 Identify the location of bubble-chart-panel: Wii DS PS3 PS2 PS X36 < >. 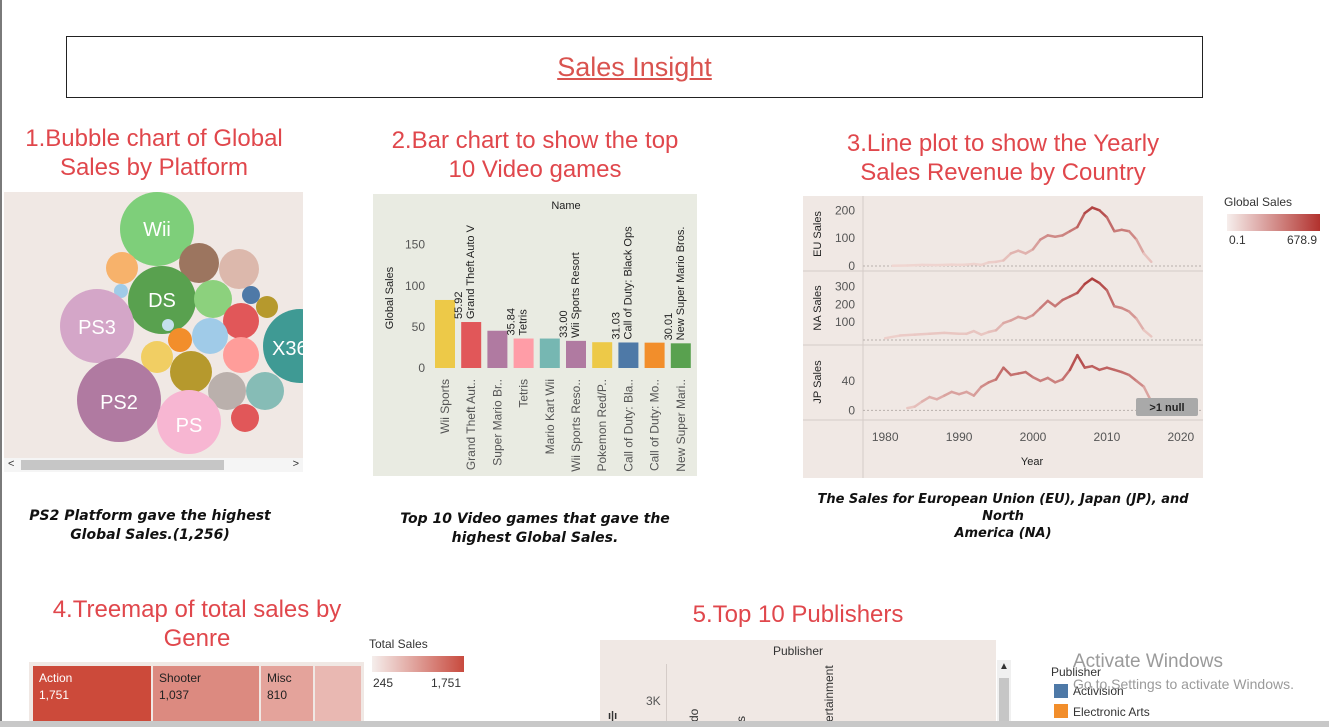
(153, 332).